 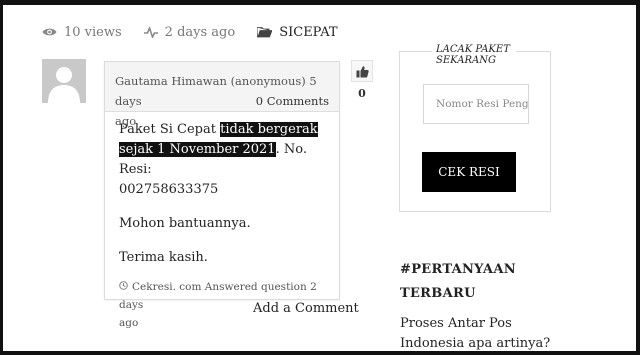 What do you see at coordinates (362, 93) in the screenshot?
I see `vote-count: 0` at bounding box center [362, 93].